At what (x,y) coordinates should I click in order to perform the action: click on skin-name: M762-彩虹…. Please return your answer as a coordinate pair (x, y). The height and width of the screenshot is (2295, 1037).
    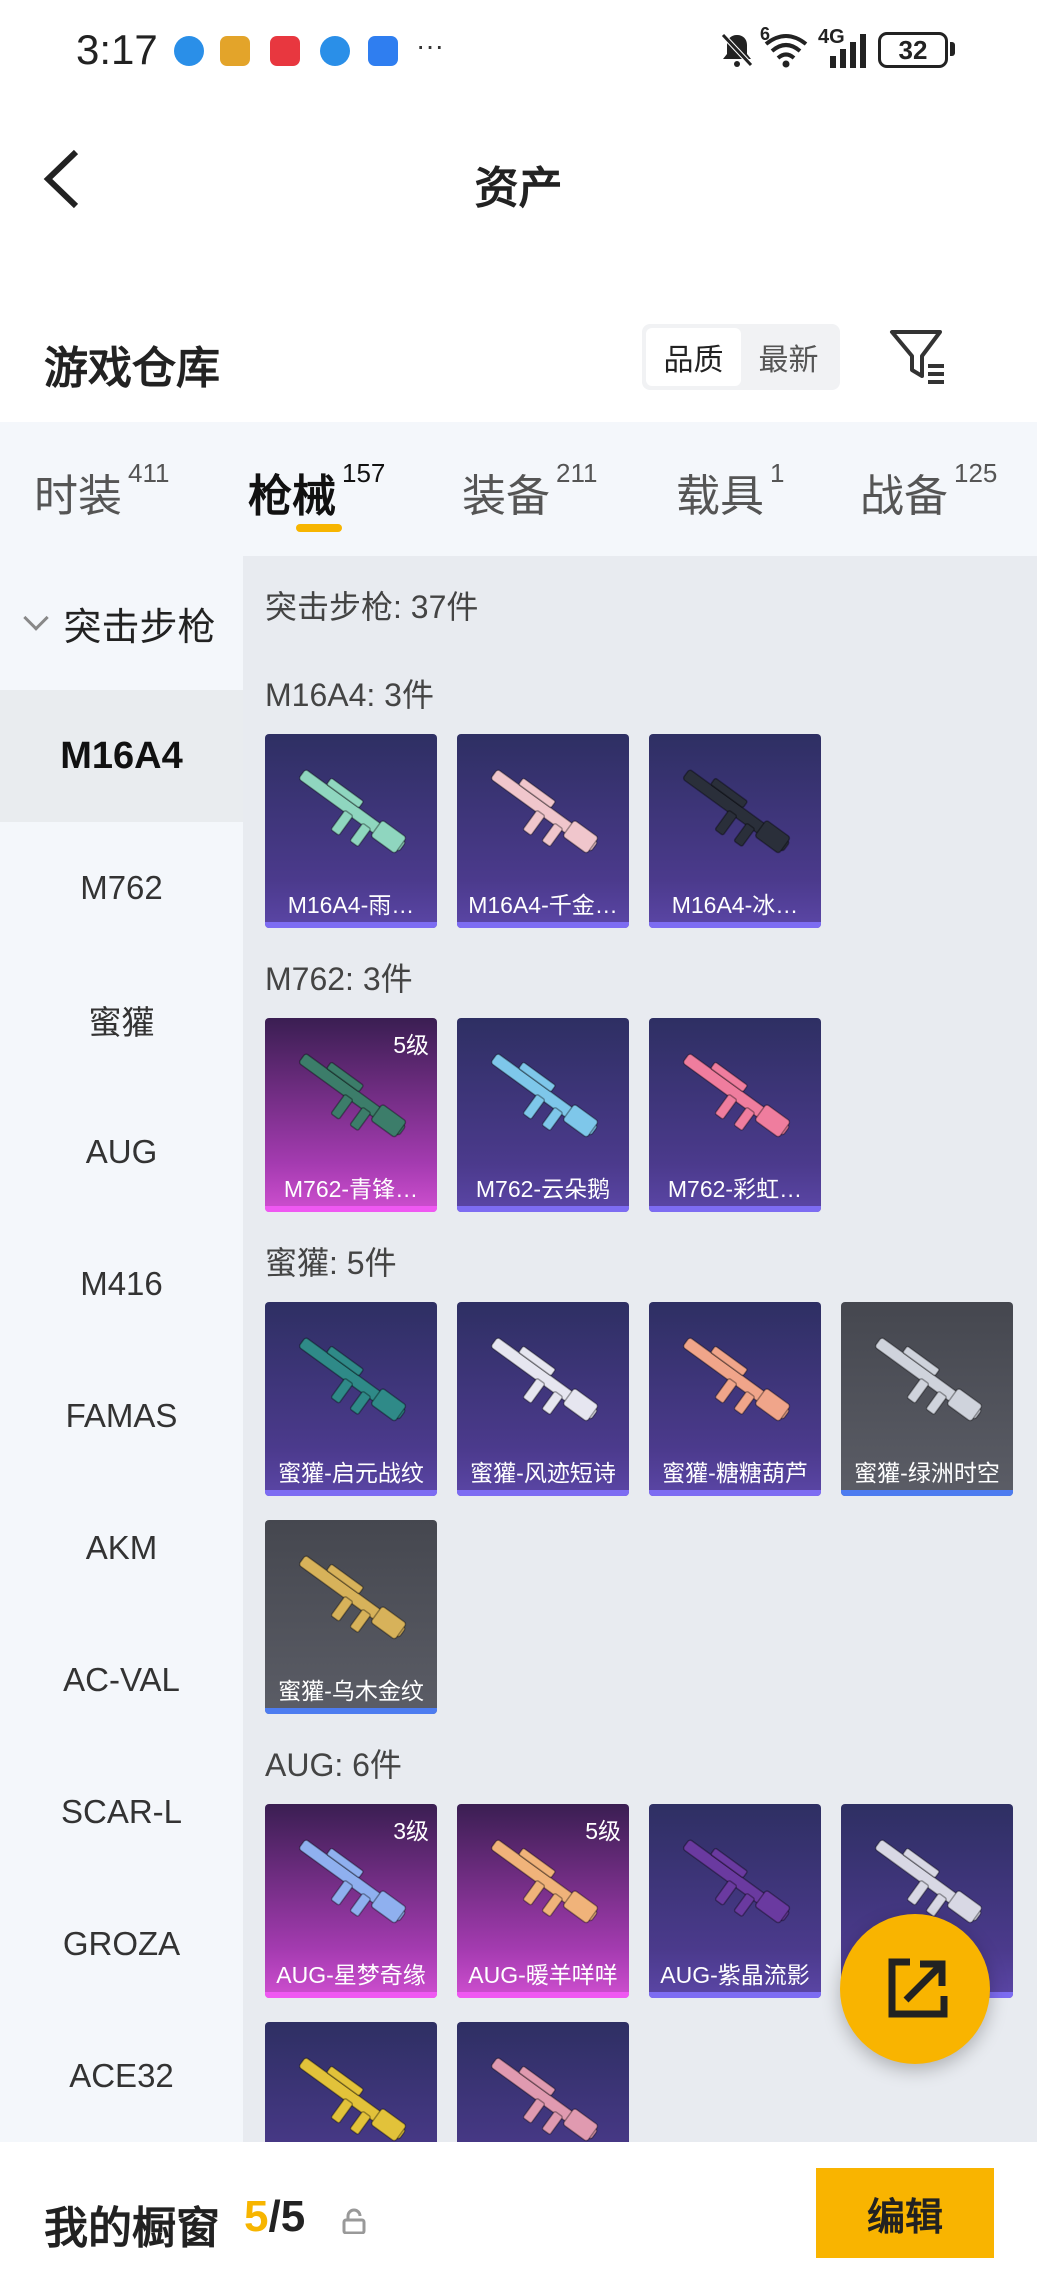
    Looking at the image, I should click on (735, 1189).